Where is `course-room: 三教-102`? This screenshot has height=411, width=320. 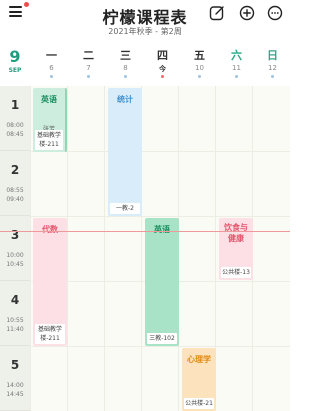
course-room: 三教-102 is located at coordinates (162, 338).